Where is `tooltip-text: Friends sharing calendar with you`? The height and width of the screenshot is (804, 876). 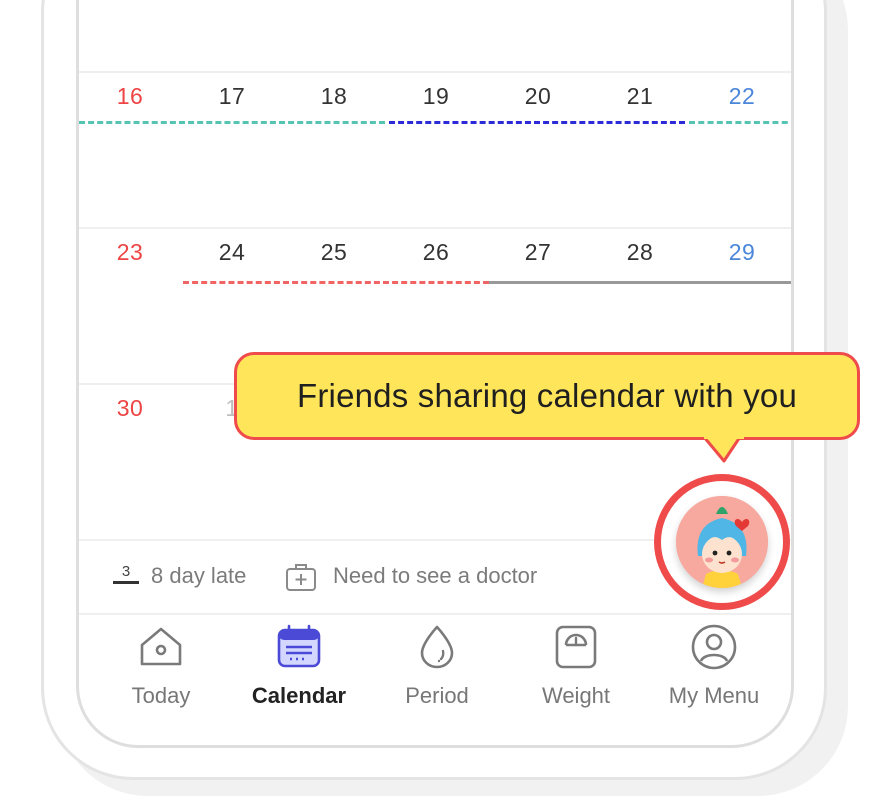
tooltip-text: Friends sharing calendar with you is located at coordinates (547, 395).